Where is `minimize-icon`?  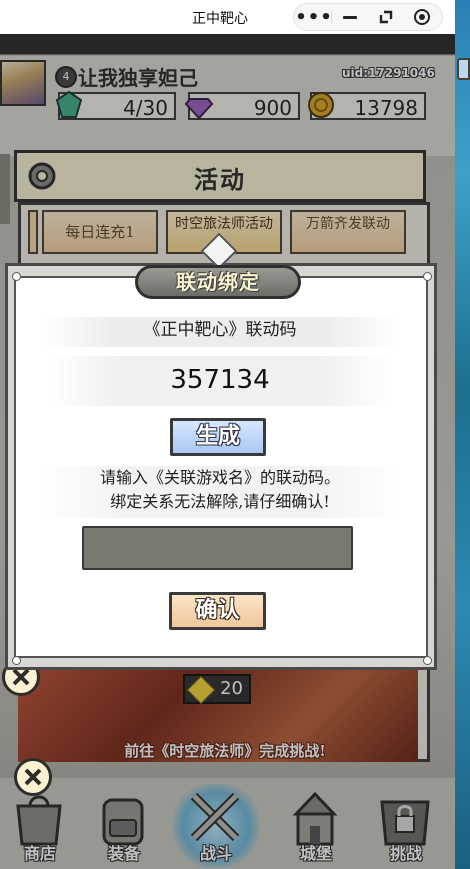 minimize-icon is located at coordinates (350, 17).